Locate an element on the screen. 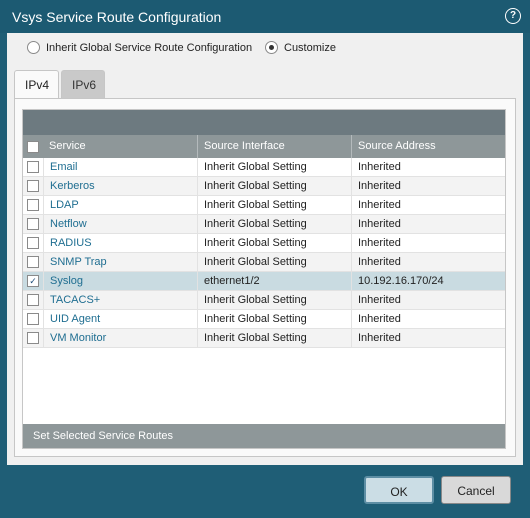  radio-customize: Customize is located at coordinates (300, 49).